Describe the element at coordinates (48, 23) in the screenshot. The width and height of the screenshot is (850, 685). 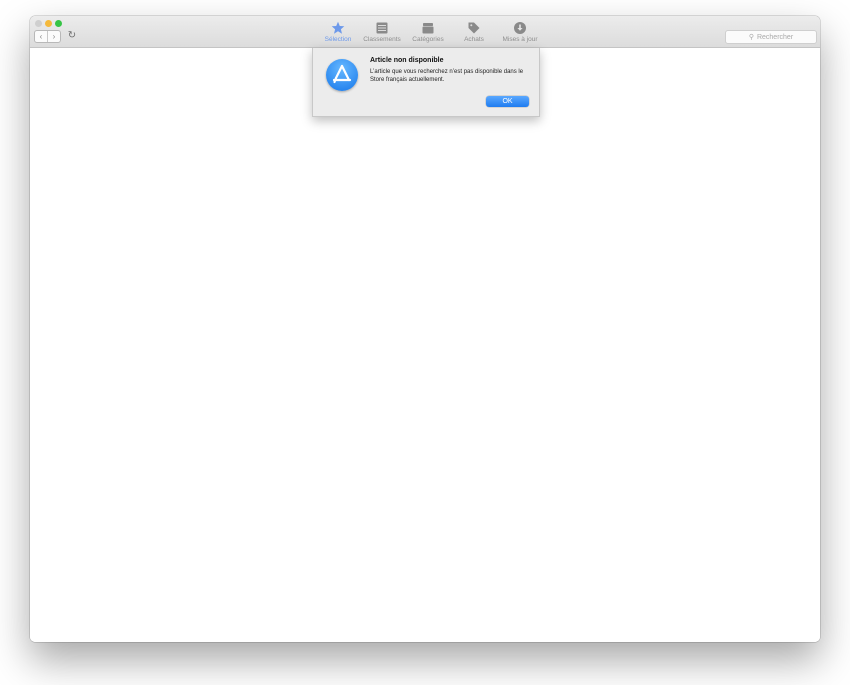
I see `minimize-window-button` at that location.